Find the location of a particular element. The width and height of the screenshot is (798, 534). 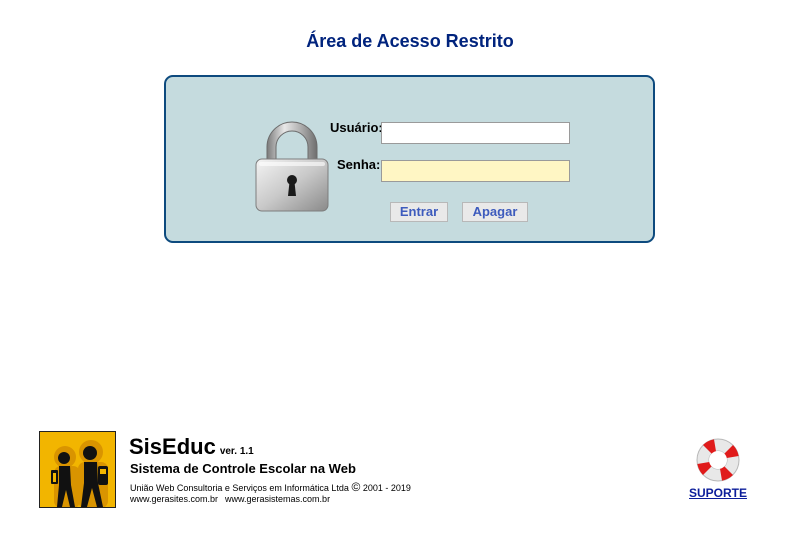

padlock-icon is located at coordinates (292, 166).